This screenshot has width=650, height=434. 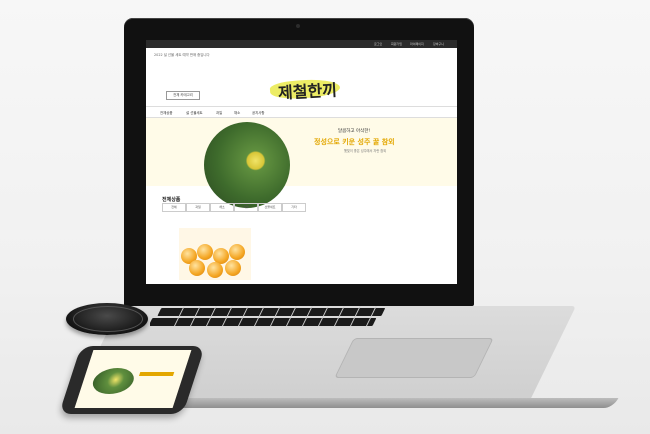 What do you see at coordinates (417, 44) in the screenshot?
I see `topbar-link: 마이페이지` at bounding box center [417, 44].